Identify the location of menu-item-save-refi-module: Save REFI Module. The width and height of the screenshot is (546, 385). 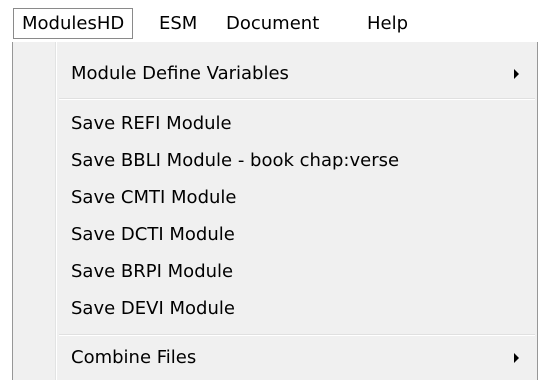
(275, 124).